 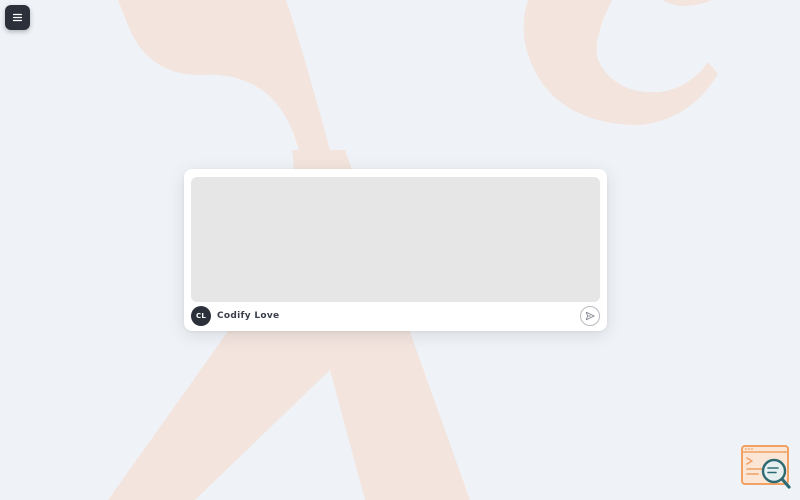 What do you see at coordinates (395, 316) in the screenshot?
I see `composer-footer: CL Codify Love` at bounding box center [395, 316].